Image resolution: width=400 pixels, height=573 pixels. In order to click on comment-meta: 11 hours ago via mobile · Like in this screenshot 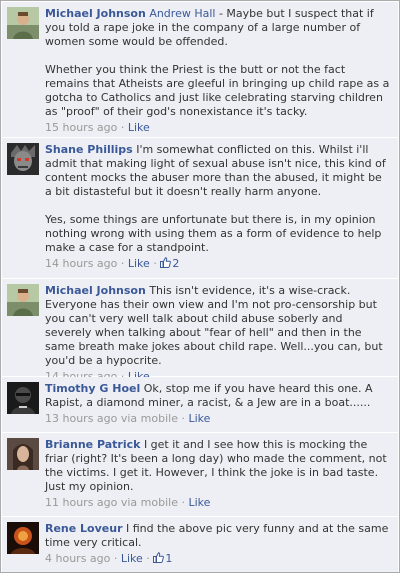, I will do `click(217, 503)`.